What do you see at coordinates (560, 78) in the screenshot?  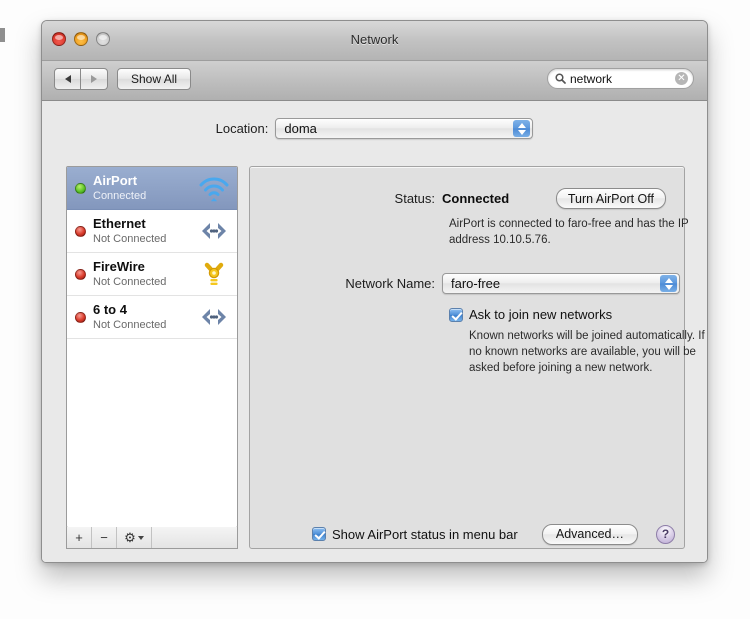 I see `search-icon` at bounding box center [560, 78].